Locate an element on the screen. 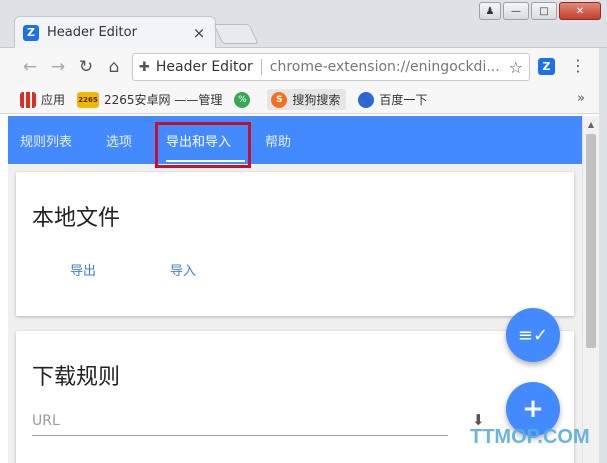 The height and width of the screenshot is (463, 607). home-icon: ⌂ is located at coordinates (114, 67).